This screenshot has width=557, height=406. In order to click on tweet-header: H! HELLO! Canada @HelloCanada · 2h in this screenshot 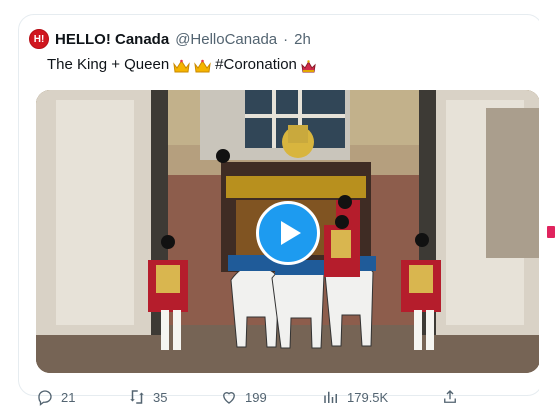, I will do `click(170, 39)`.